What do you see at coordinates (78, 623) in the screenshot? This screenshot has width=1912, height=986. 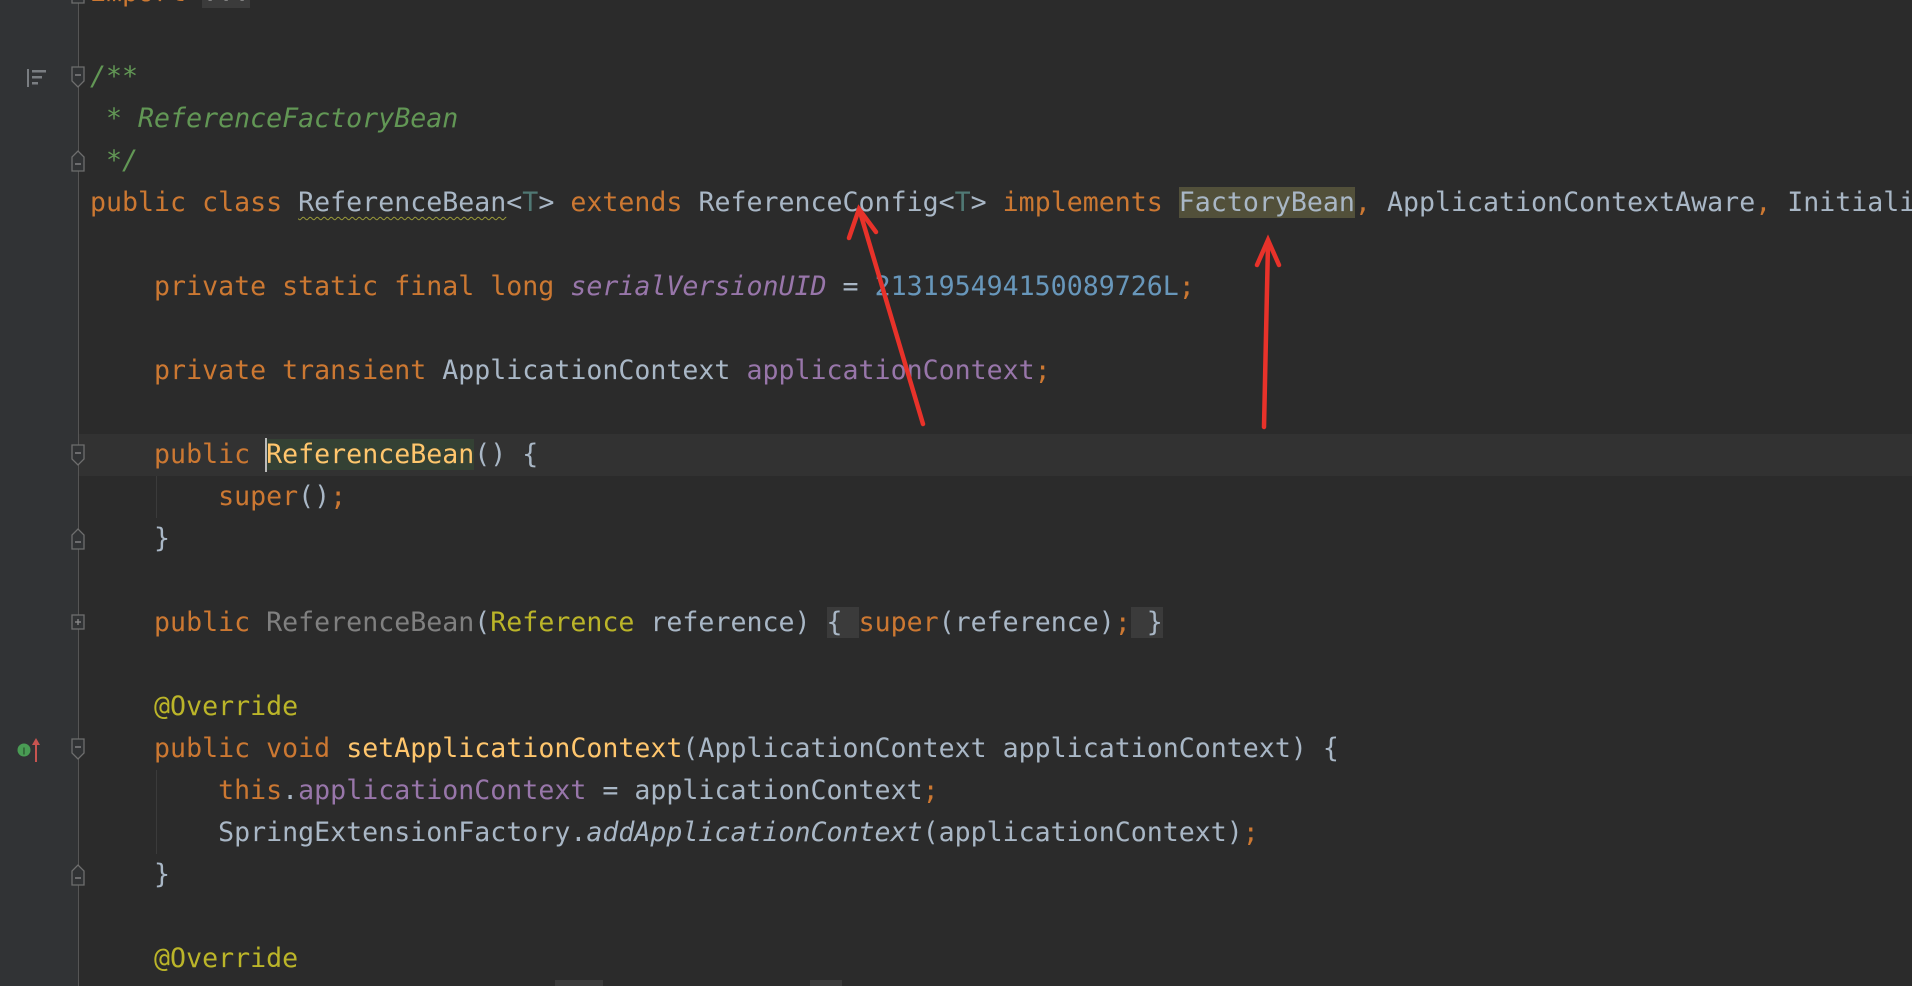 I see `fold-expand-icon` at bounding box center [78, 623].